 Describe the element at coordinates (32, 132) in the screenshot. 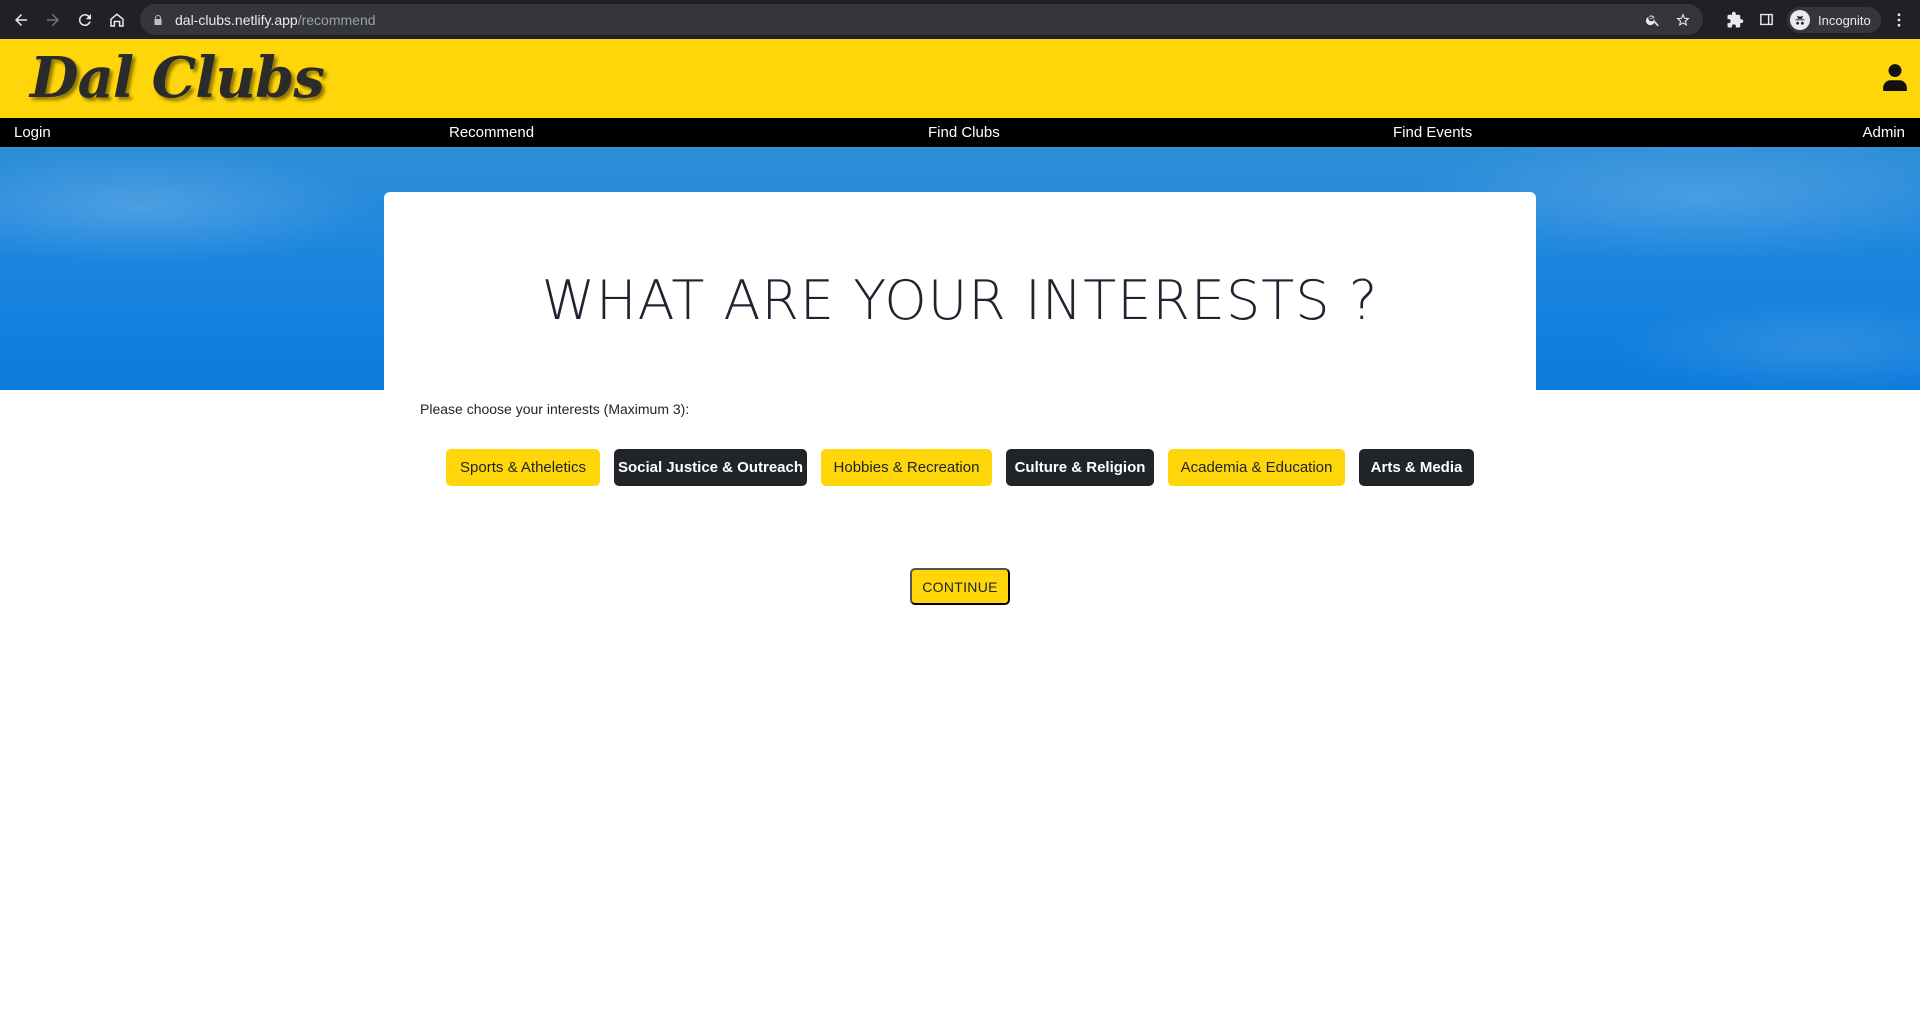

I see `nav-login: Login` at that location.